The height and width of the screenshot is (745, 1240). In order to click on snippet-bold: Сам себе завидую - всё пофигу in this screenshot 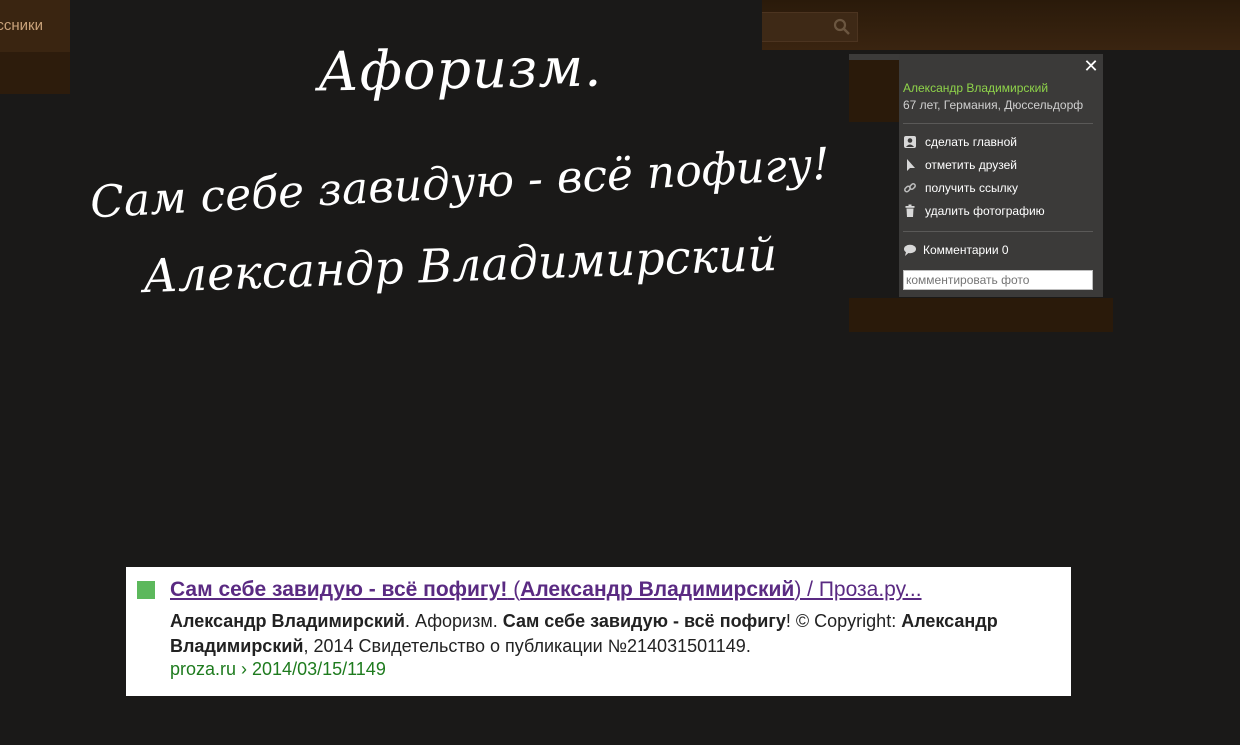, I will do `click(644, 621)`.